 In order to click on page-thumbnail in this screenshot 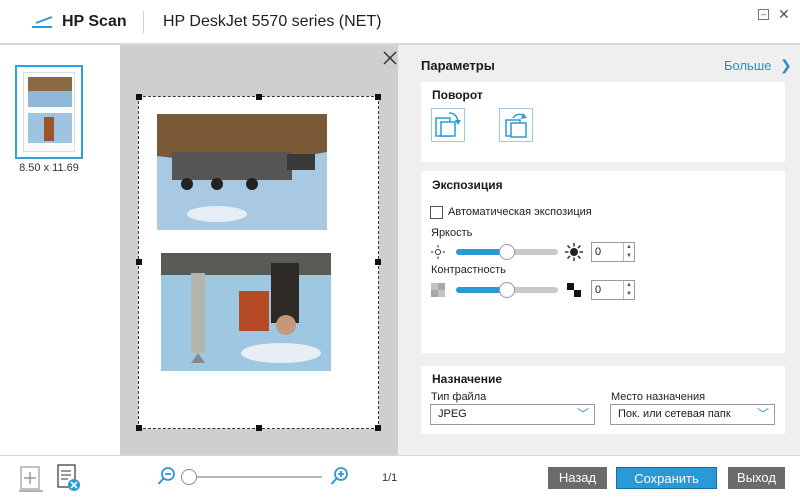, I will do `click(49, 112)`.